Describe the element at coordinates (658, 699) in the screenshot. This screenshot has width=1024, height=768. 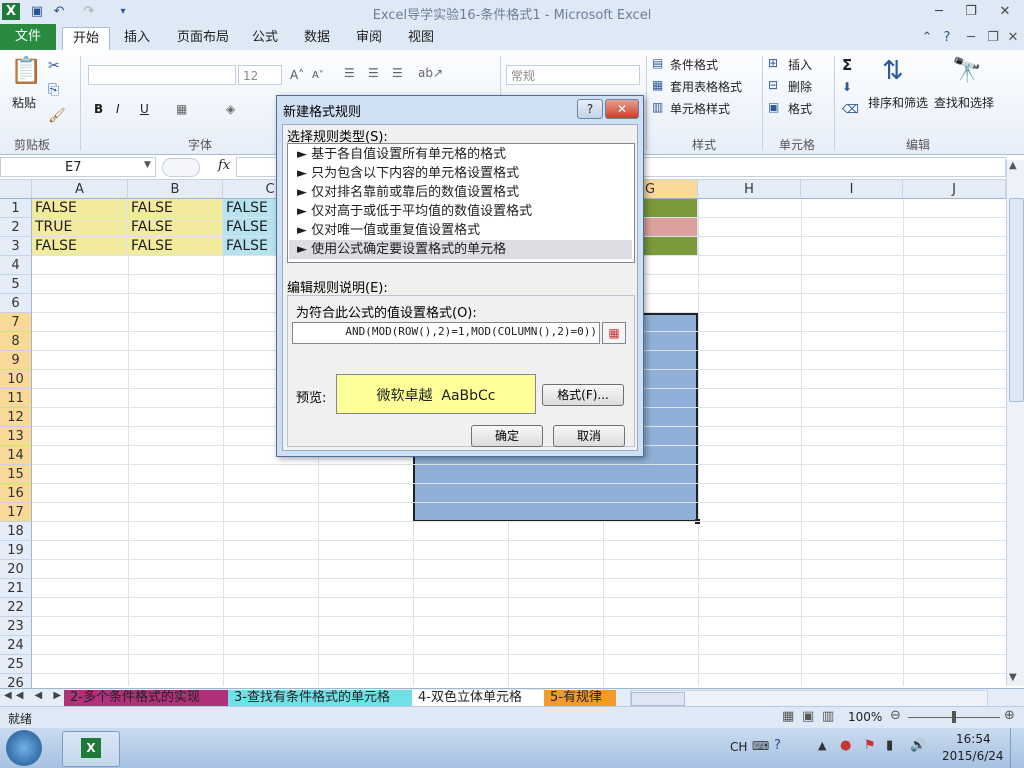
I see `hscroll-thumb` at that location.